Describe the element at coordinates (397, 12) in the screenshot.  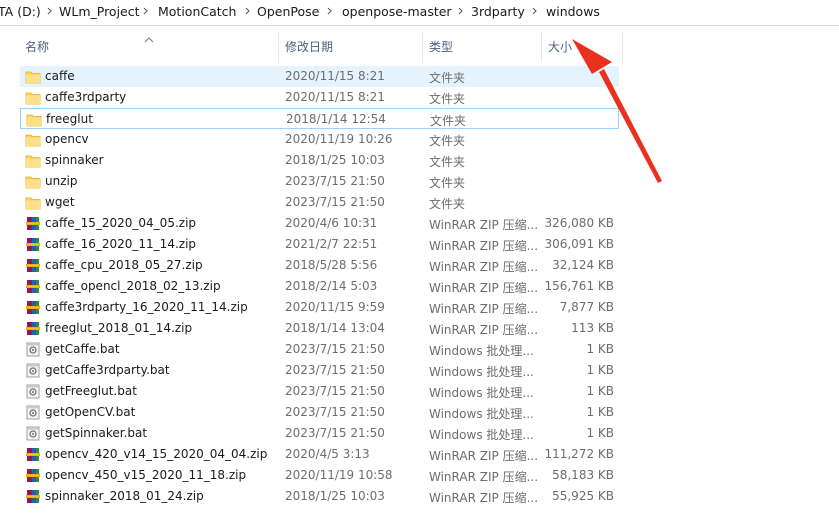
I see `breadcrumb-openpose-master: openpose-master` at that location.